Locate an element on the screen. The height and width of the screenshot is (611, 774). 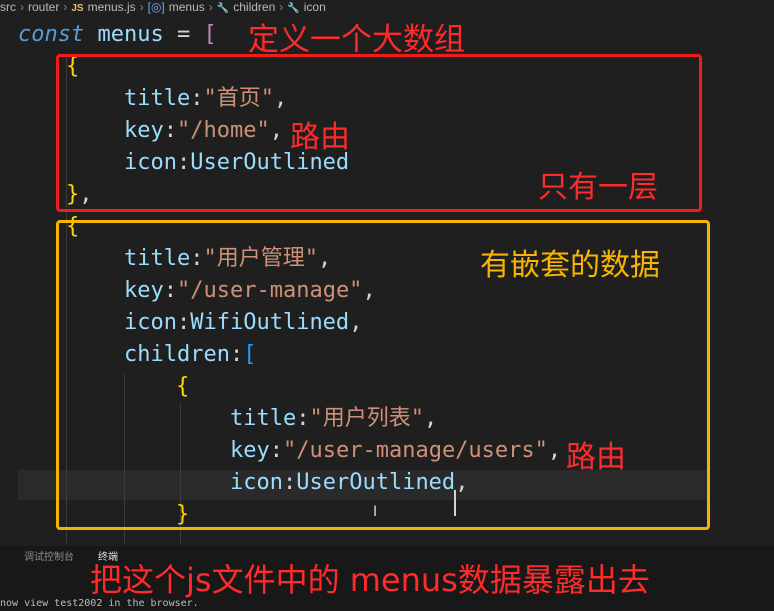
breadcrumb-item: children is located at coordinates (254, 7).